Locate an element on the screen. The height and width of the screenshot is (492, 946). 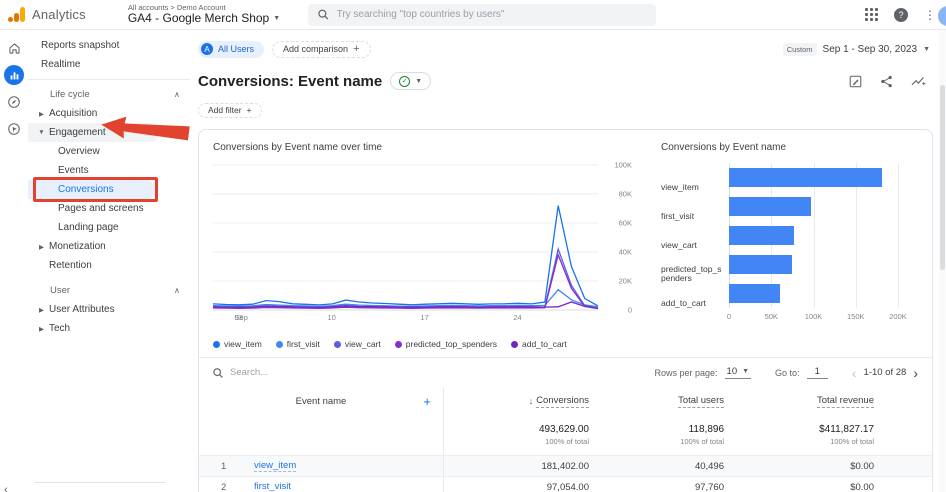
sidebar-item-acquisition: ▶ Acquisition is located at coordinates (109, 113).